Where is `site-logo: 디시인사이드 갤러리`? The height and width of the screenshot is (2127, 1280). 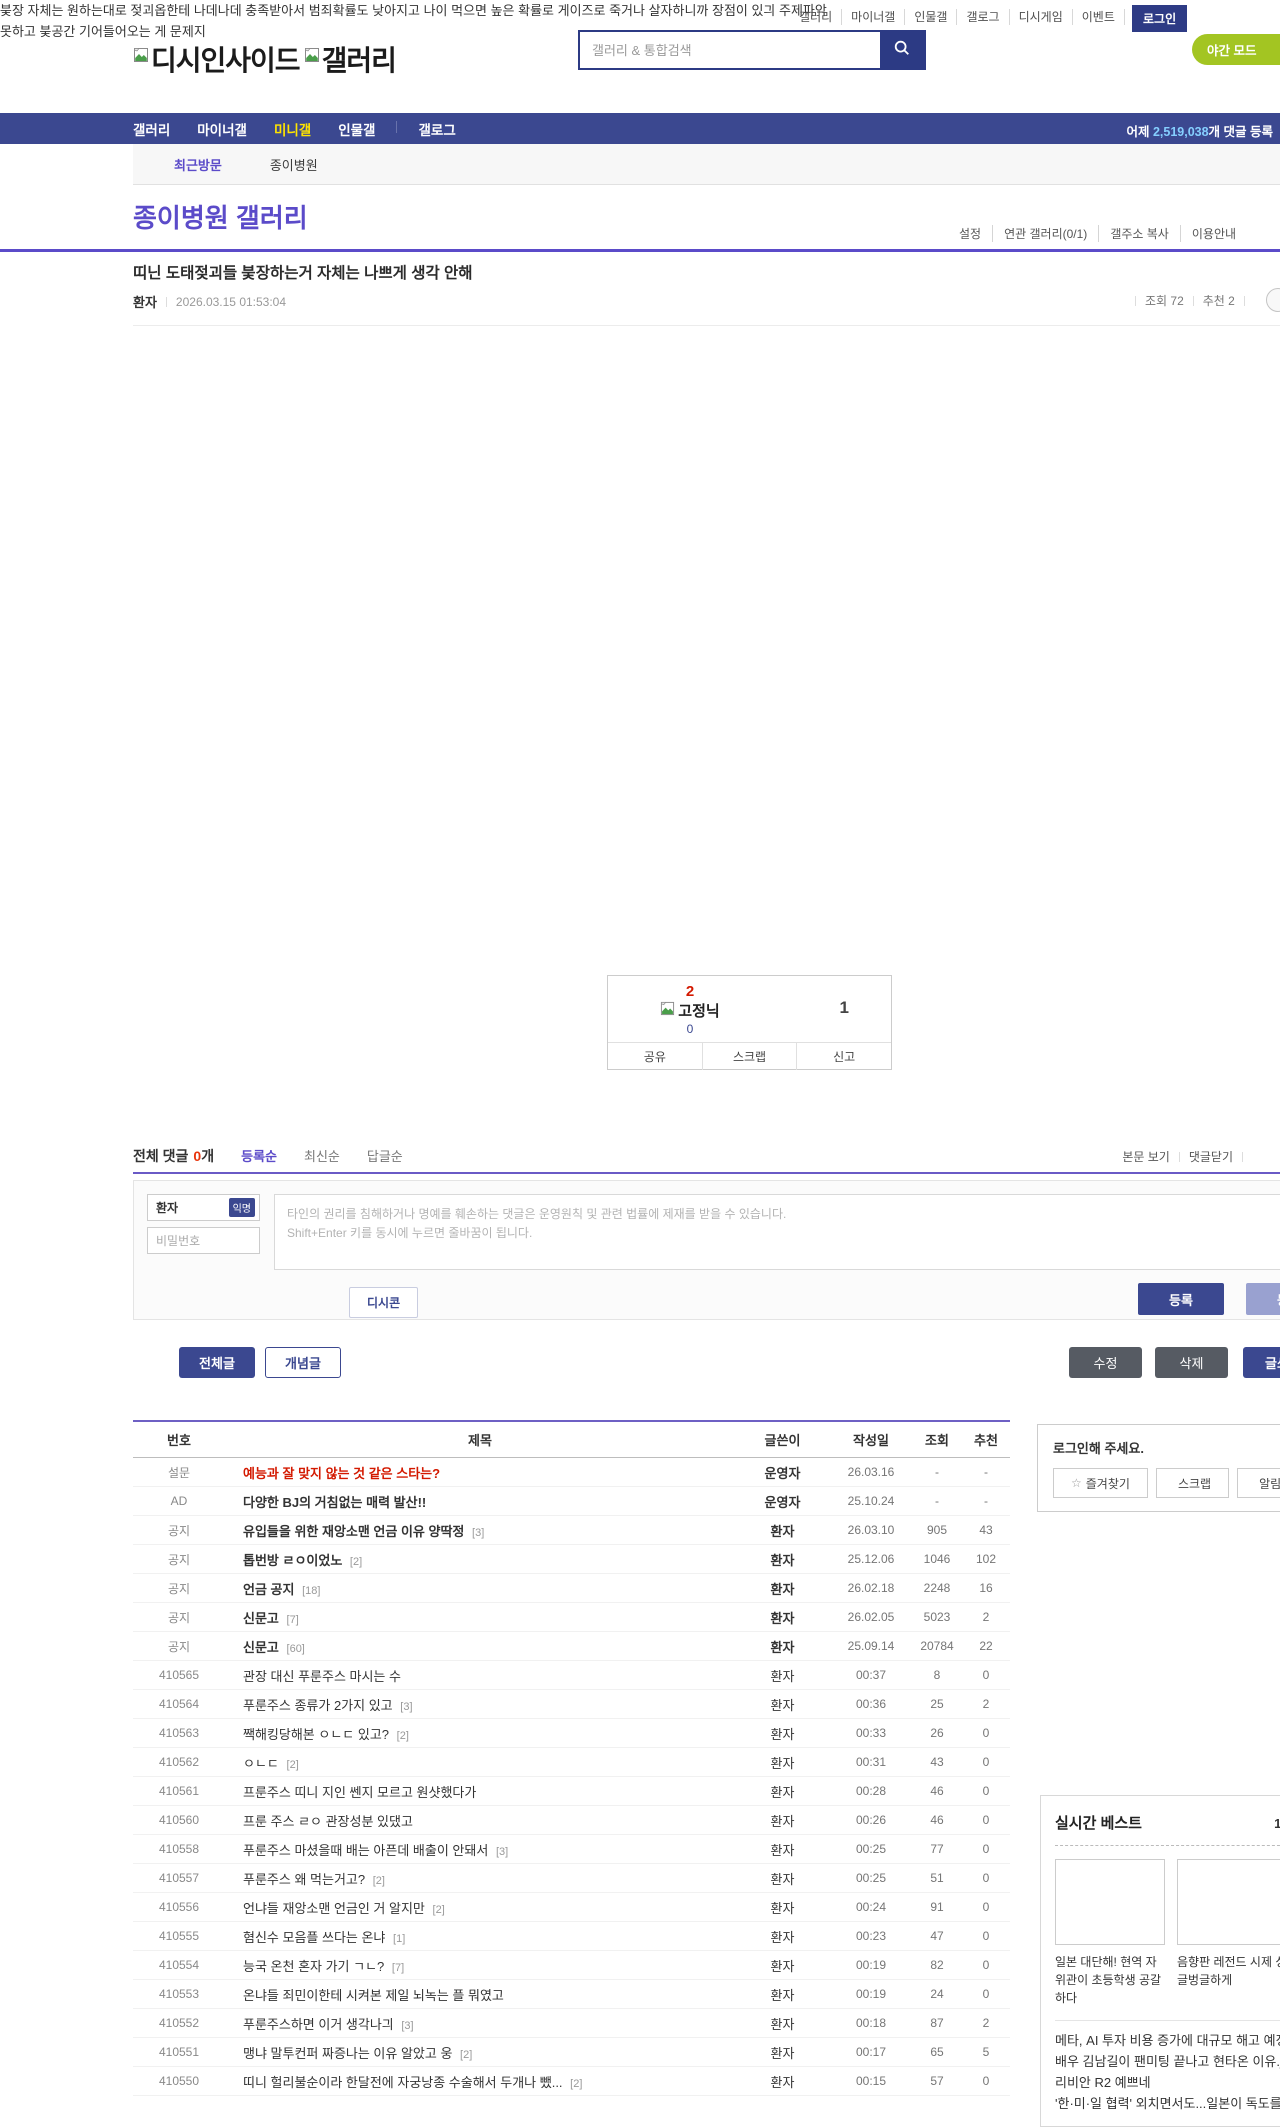
site-logo: 디시인사이드 갤러리 is located at coordinates (265, 59).